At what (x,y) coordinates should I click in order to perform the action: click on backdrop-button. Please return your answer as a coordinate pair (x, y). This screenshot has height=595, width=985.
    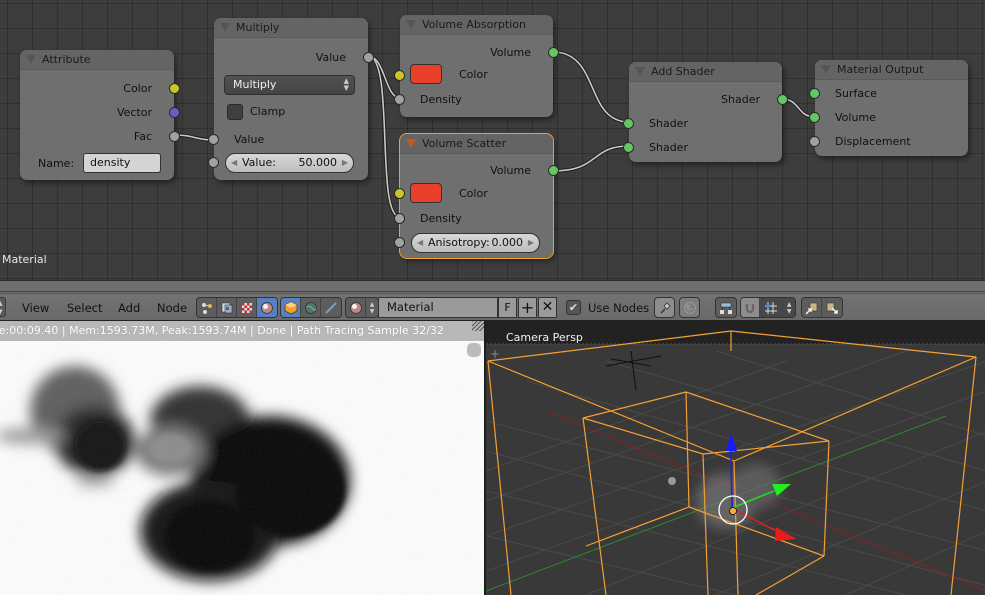
    Looking at the image, I should click on (726, 307).